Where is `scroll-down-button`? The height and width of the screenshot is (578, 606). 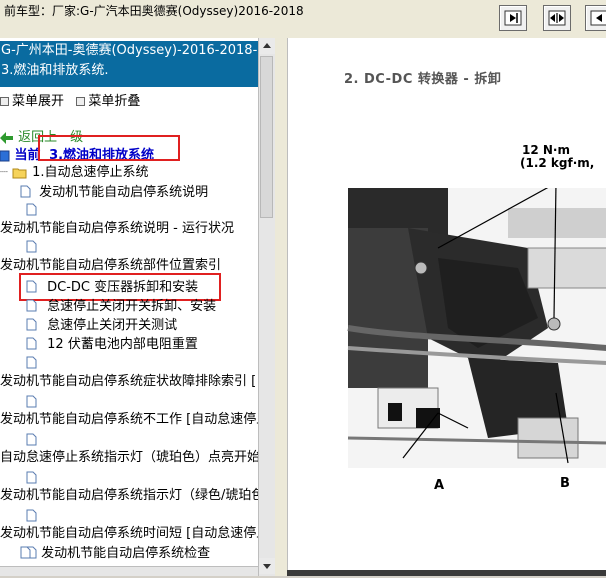 scroll-down-button is located at coordinates (267, 566).